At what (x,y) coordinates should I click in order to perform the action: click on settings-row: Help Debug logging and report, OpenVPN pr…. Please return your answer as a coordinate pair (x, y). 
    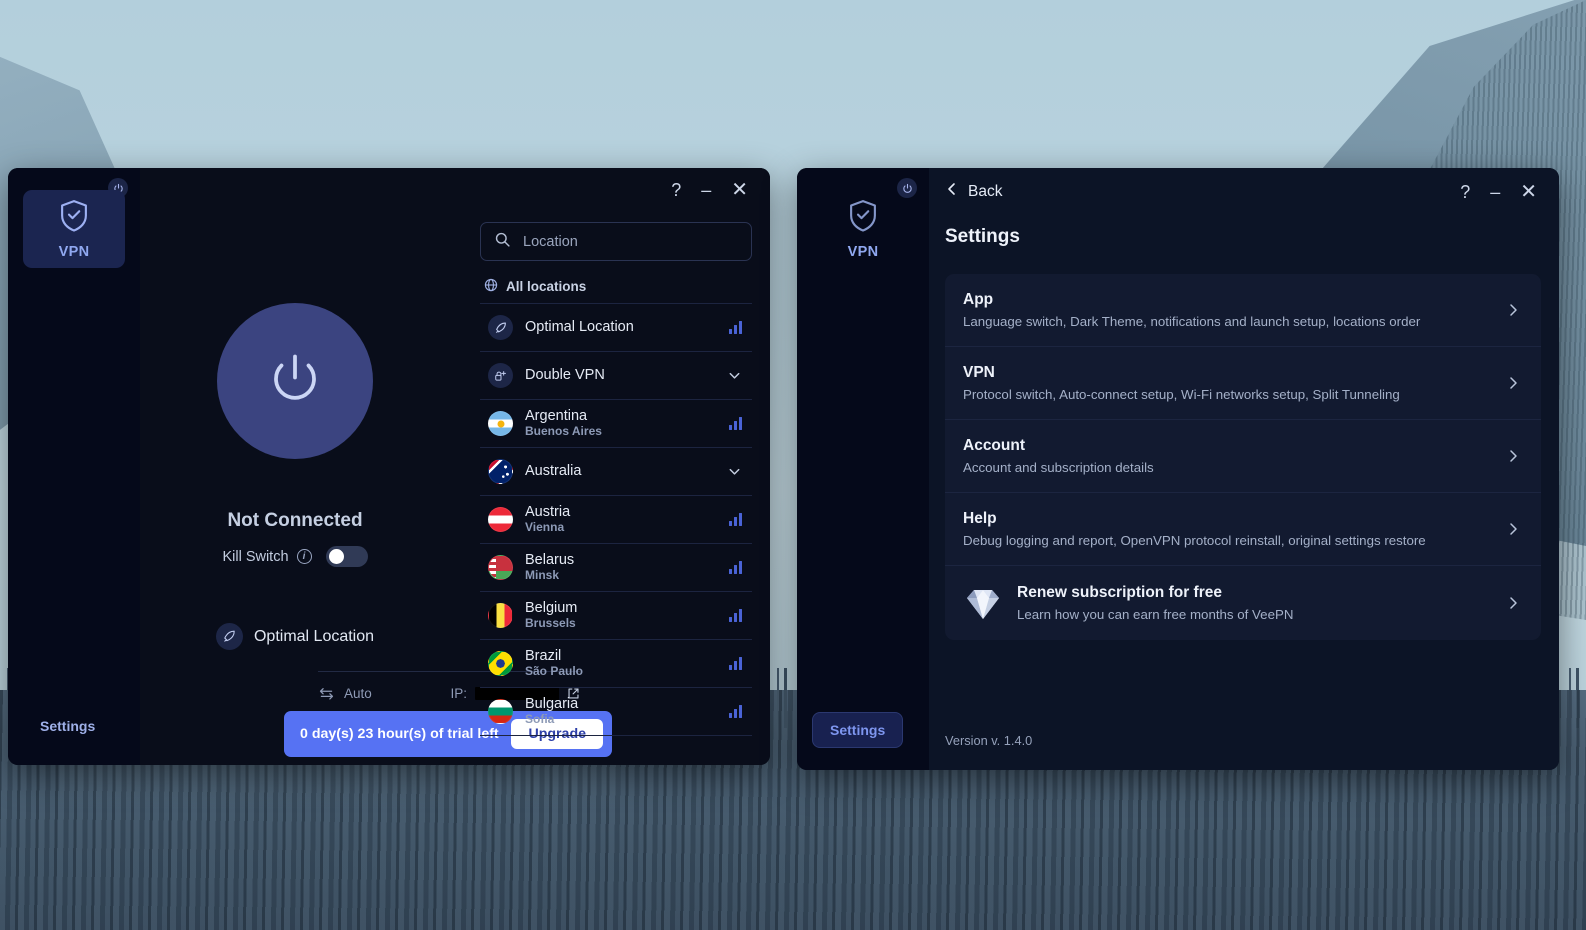
    Looking at the image, I should click on (1243, 529).